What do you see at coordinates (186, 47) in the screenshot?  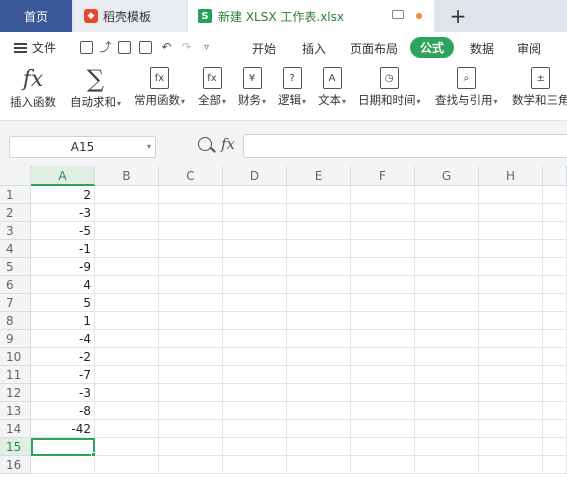 I see `redo-icon: ↷` at bounding box center [186, 47].